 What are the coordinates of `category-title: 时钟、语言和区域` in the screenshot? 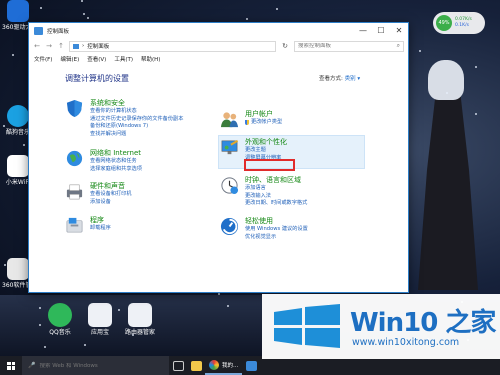 It's located at (276, 180).